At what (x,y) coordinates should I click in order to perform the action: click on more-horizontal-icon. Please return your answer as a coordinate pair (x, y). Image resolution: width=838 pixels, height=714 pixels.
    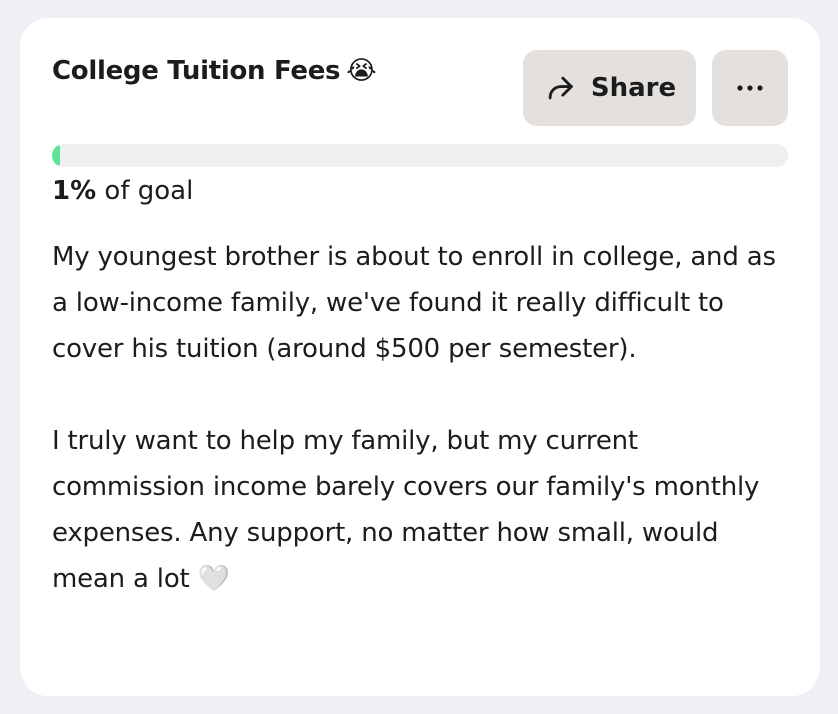
    Looking at the image, I should click on (750, 88).